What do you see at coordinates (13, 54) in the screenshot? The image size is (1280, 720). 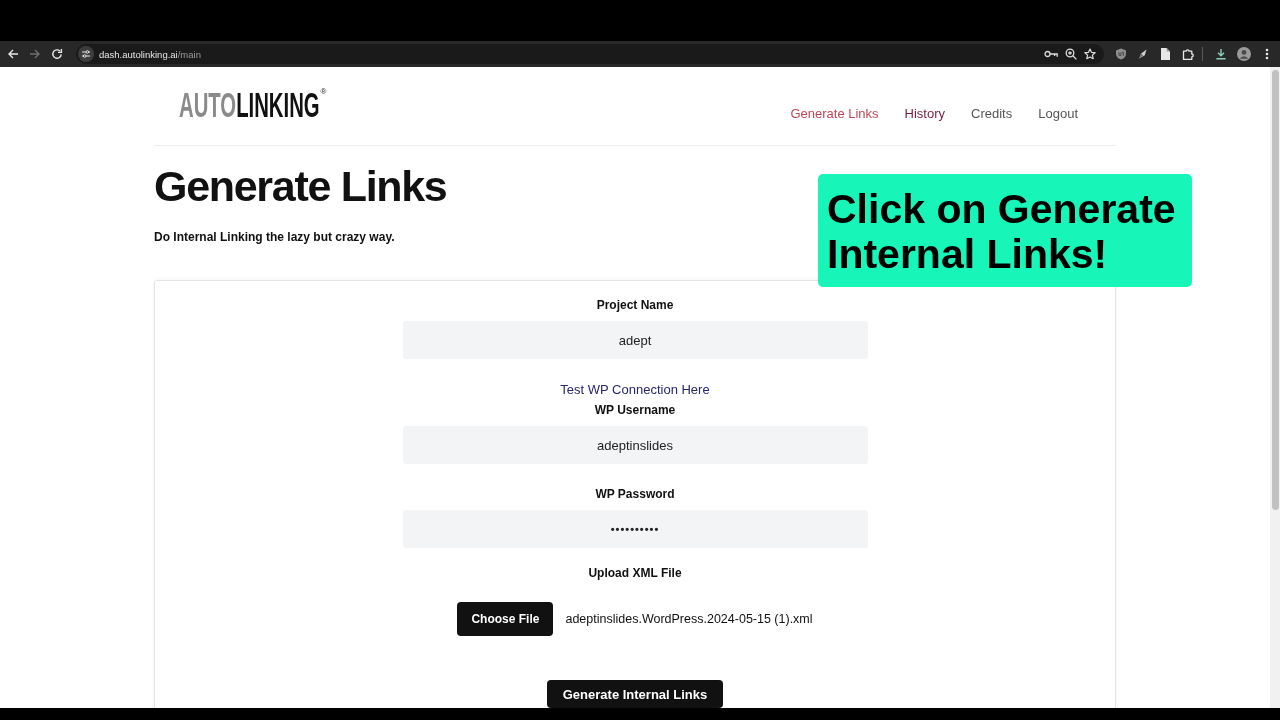 I see `back-icon` at bounding box center [13, 54].